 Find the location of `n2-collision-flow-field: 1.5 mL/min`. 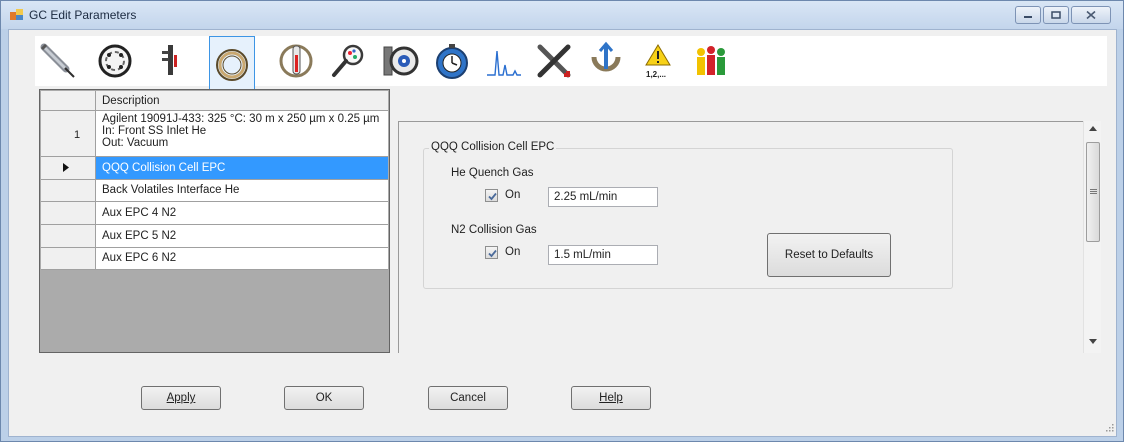

n2-collision-flow-field: 1.5 mL/min is located at coordinates (603, 255).